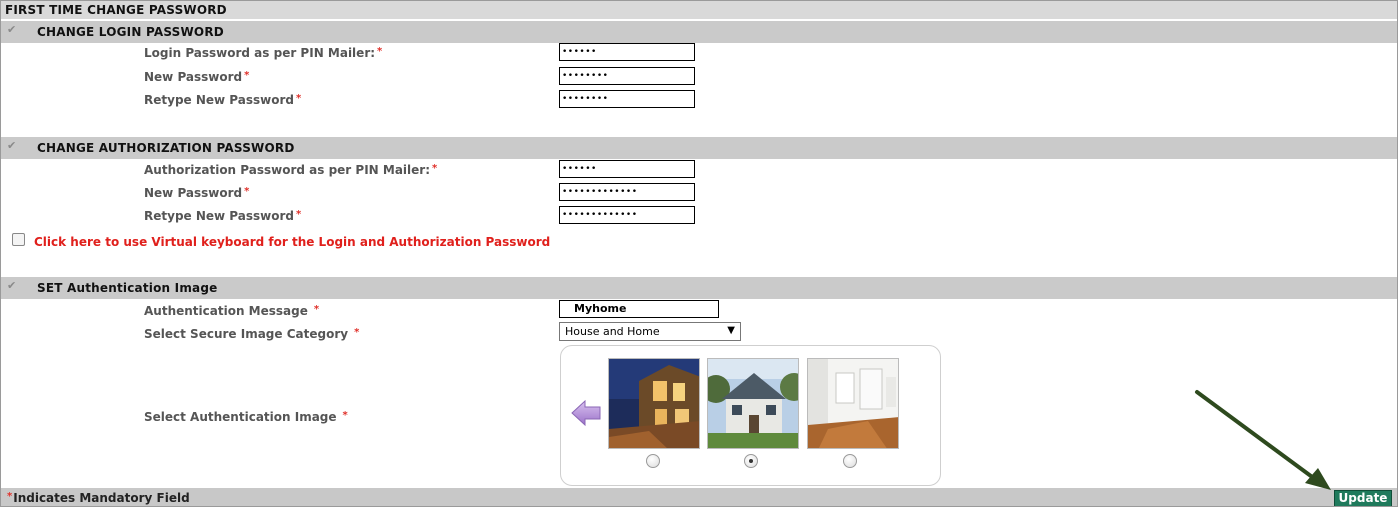 The height and width of the screenshot is (507, 1400). I want to click on auth-message-label: Authentication Message *, so click(232, 311).